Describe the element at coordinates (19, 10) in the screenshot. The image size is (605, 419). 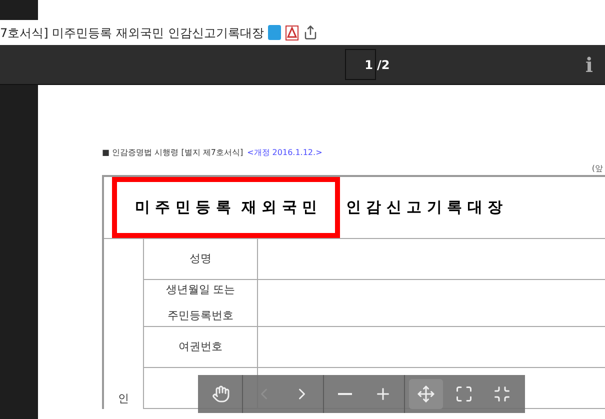
I see `dark-block` at that location.